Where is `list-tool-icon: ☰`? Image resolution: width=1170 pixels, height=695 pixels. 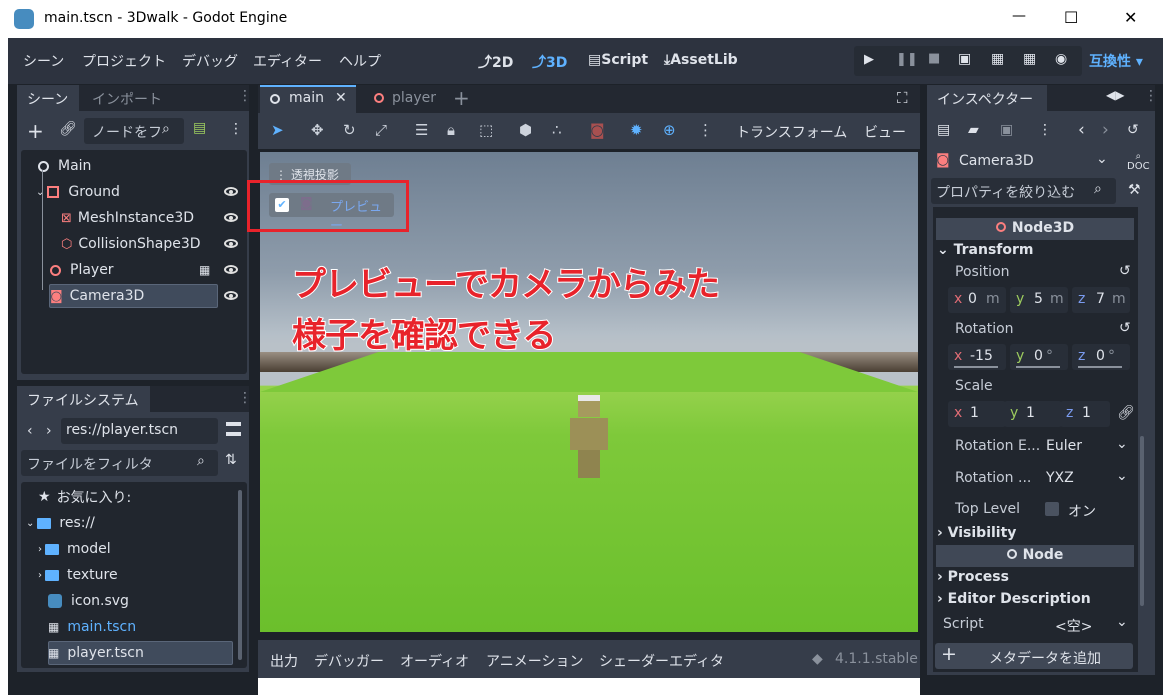 list-tool-icon: ☰ is located at coordinates (421, 130).